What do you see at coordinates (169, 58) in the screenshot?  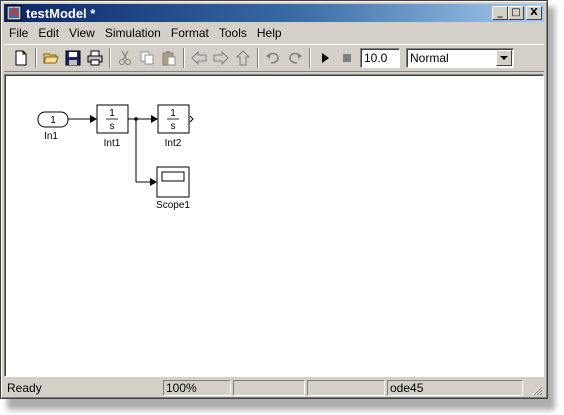 I see `paste-icon` at bounding box center [169, 58].